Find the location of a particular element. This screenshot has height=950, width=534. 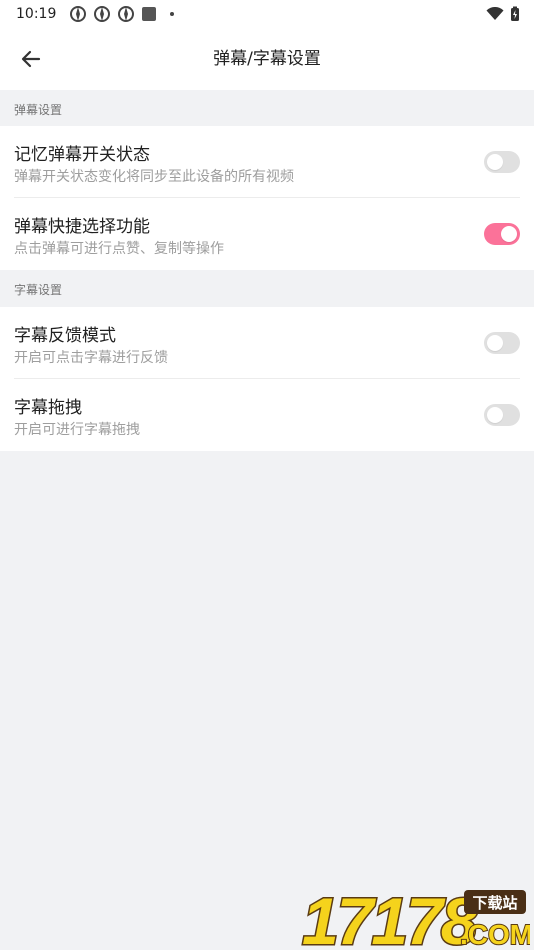

section-header-subtitle: 字幕设置 is located at coordinates (38, 290).